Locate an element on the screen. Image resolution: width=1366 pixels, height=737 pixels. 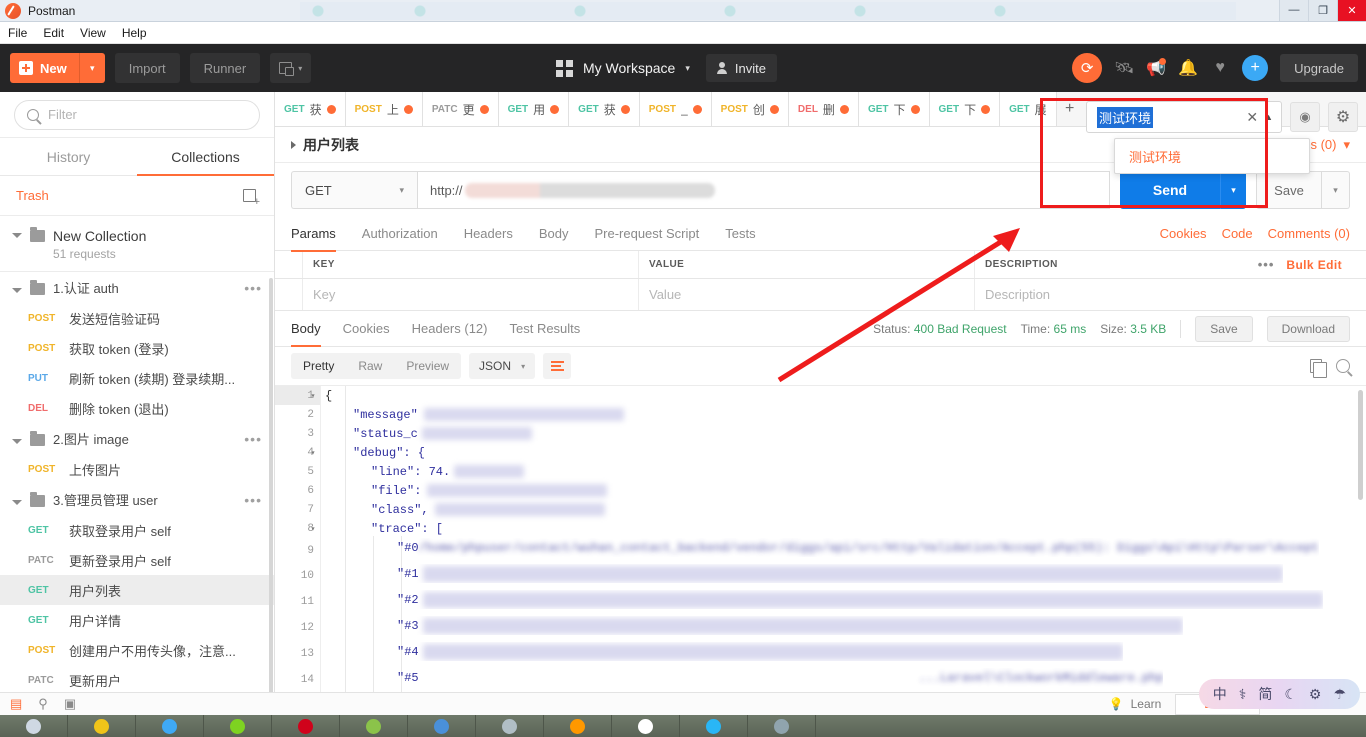
ime-toolbar: 中 ⚕ 简 ☾ ⚙ ☂ is located at coordinates (1279, 694).